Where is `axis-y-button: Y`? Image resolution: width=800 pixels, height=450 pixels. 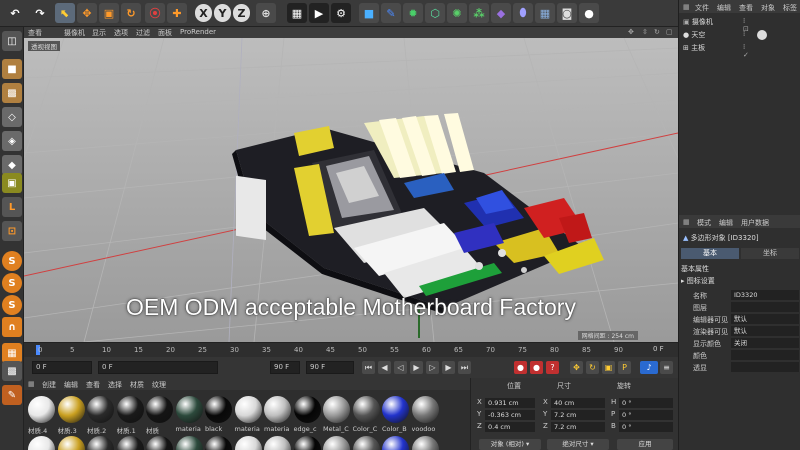 axis-y-button: Y is located at coordinates (222, 13).